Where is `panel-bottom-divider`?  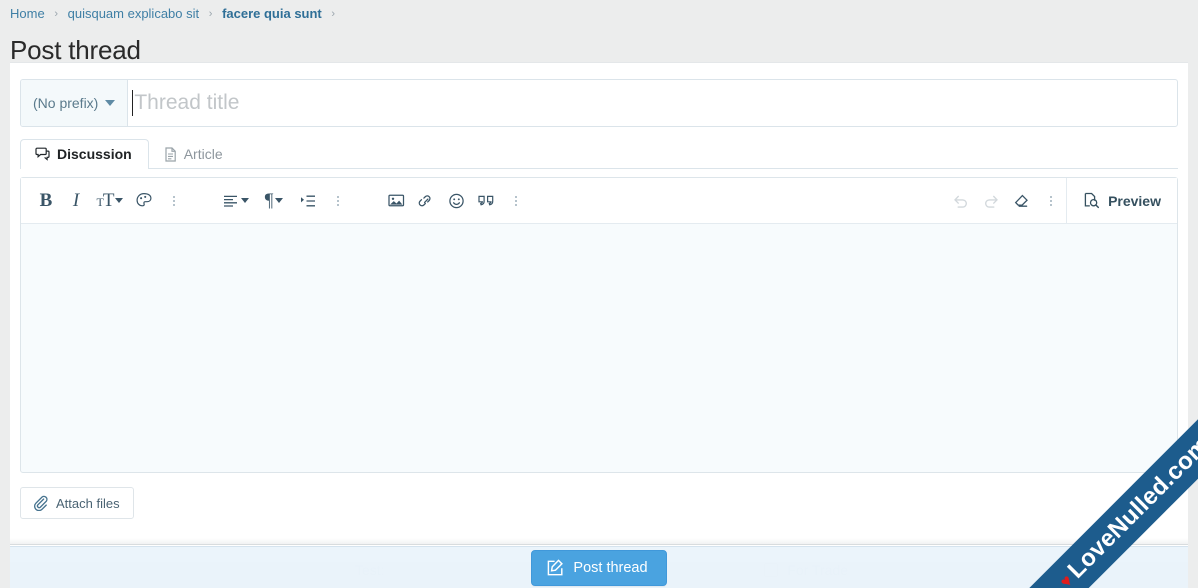
panel-bottom-divider is located at coordinates (599, 541).